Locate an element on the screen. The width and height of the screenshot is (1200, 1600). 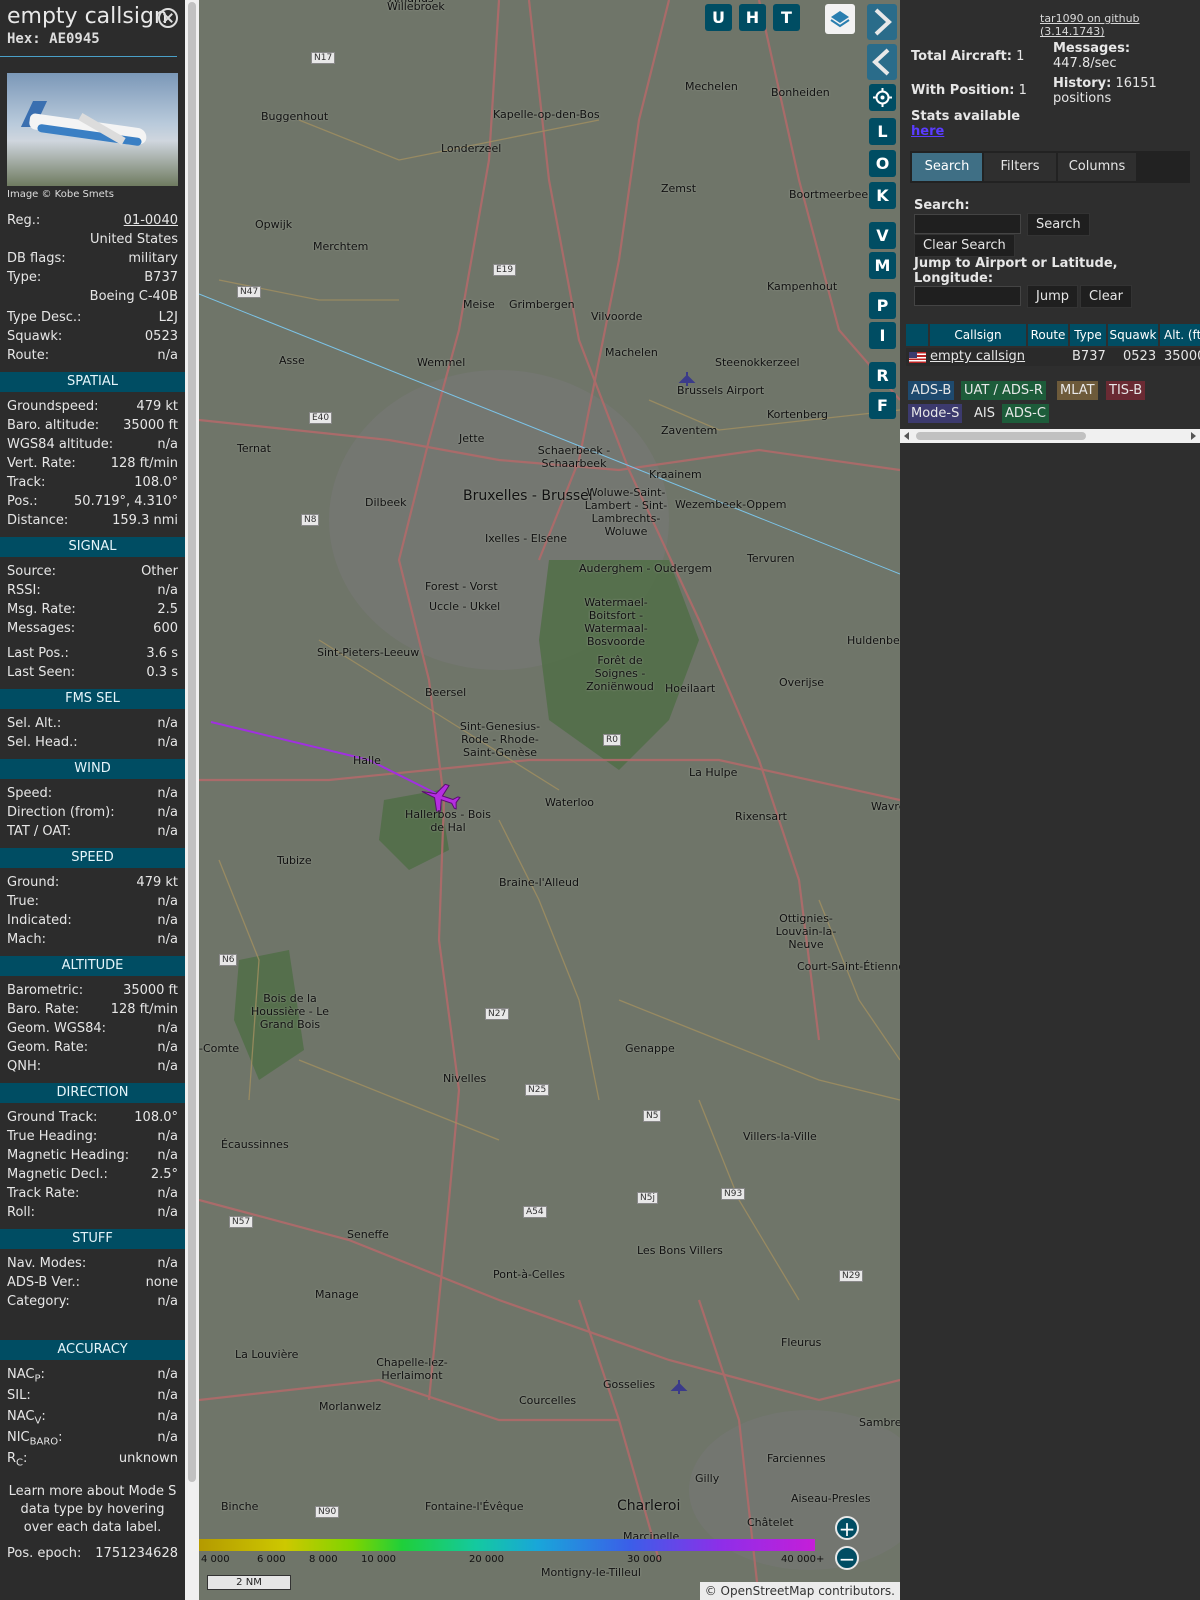
col-altitude: Alt. (ft) is located at coordinates (1180, 335).